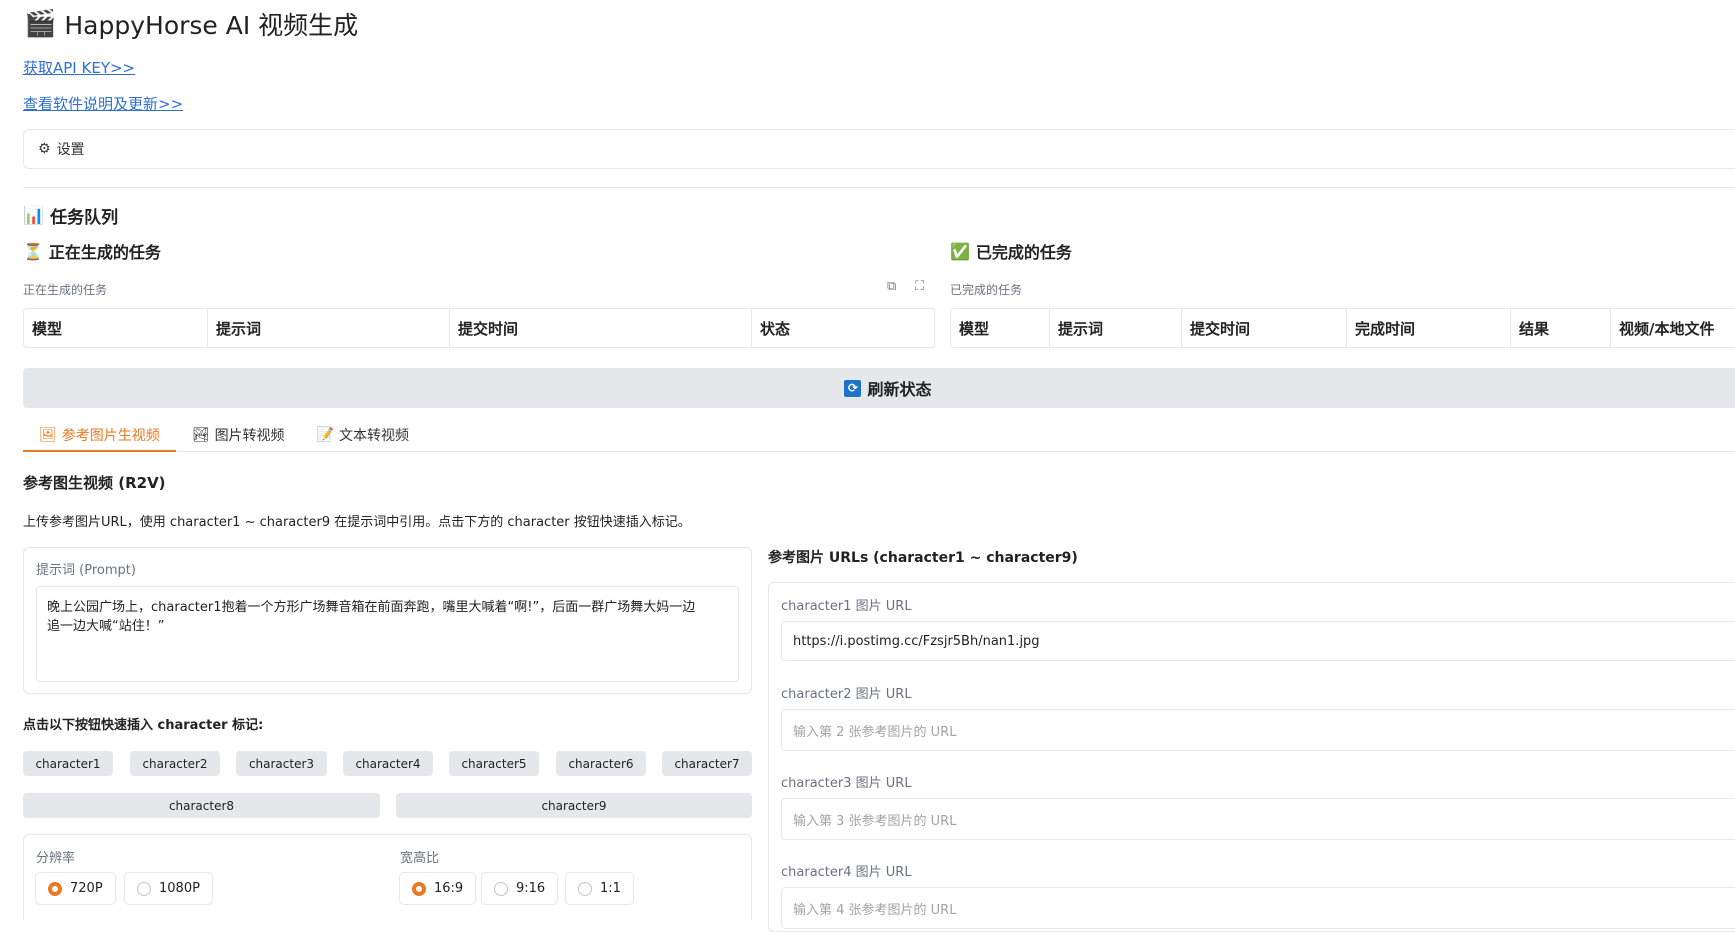  Describe the element at coordinates (1258, 819) in the screenshot. I see `character3-url-input: 输入第 3 张参考图片的 URL` at that location.